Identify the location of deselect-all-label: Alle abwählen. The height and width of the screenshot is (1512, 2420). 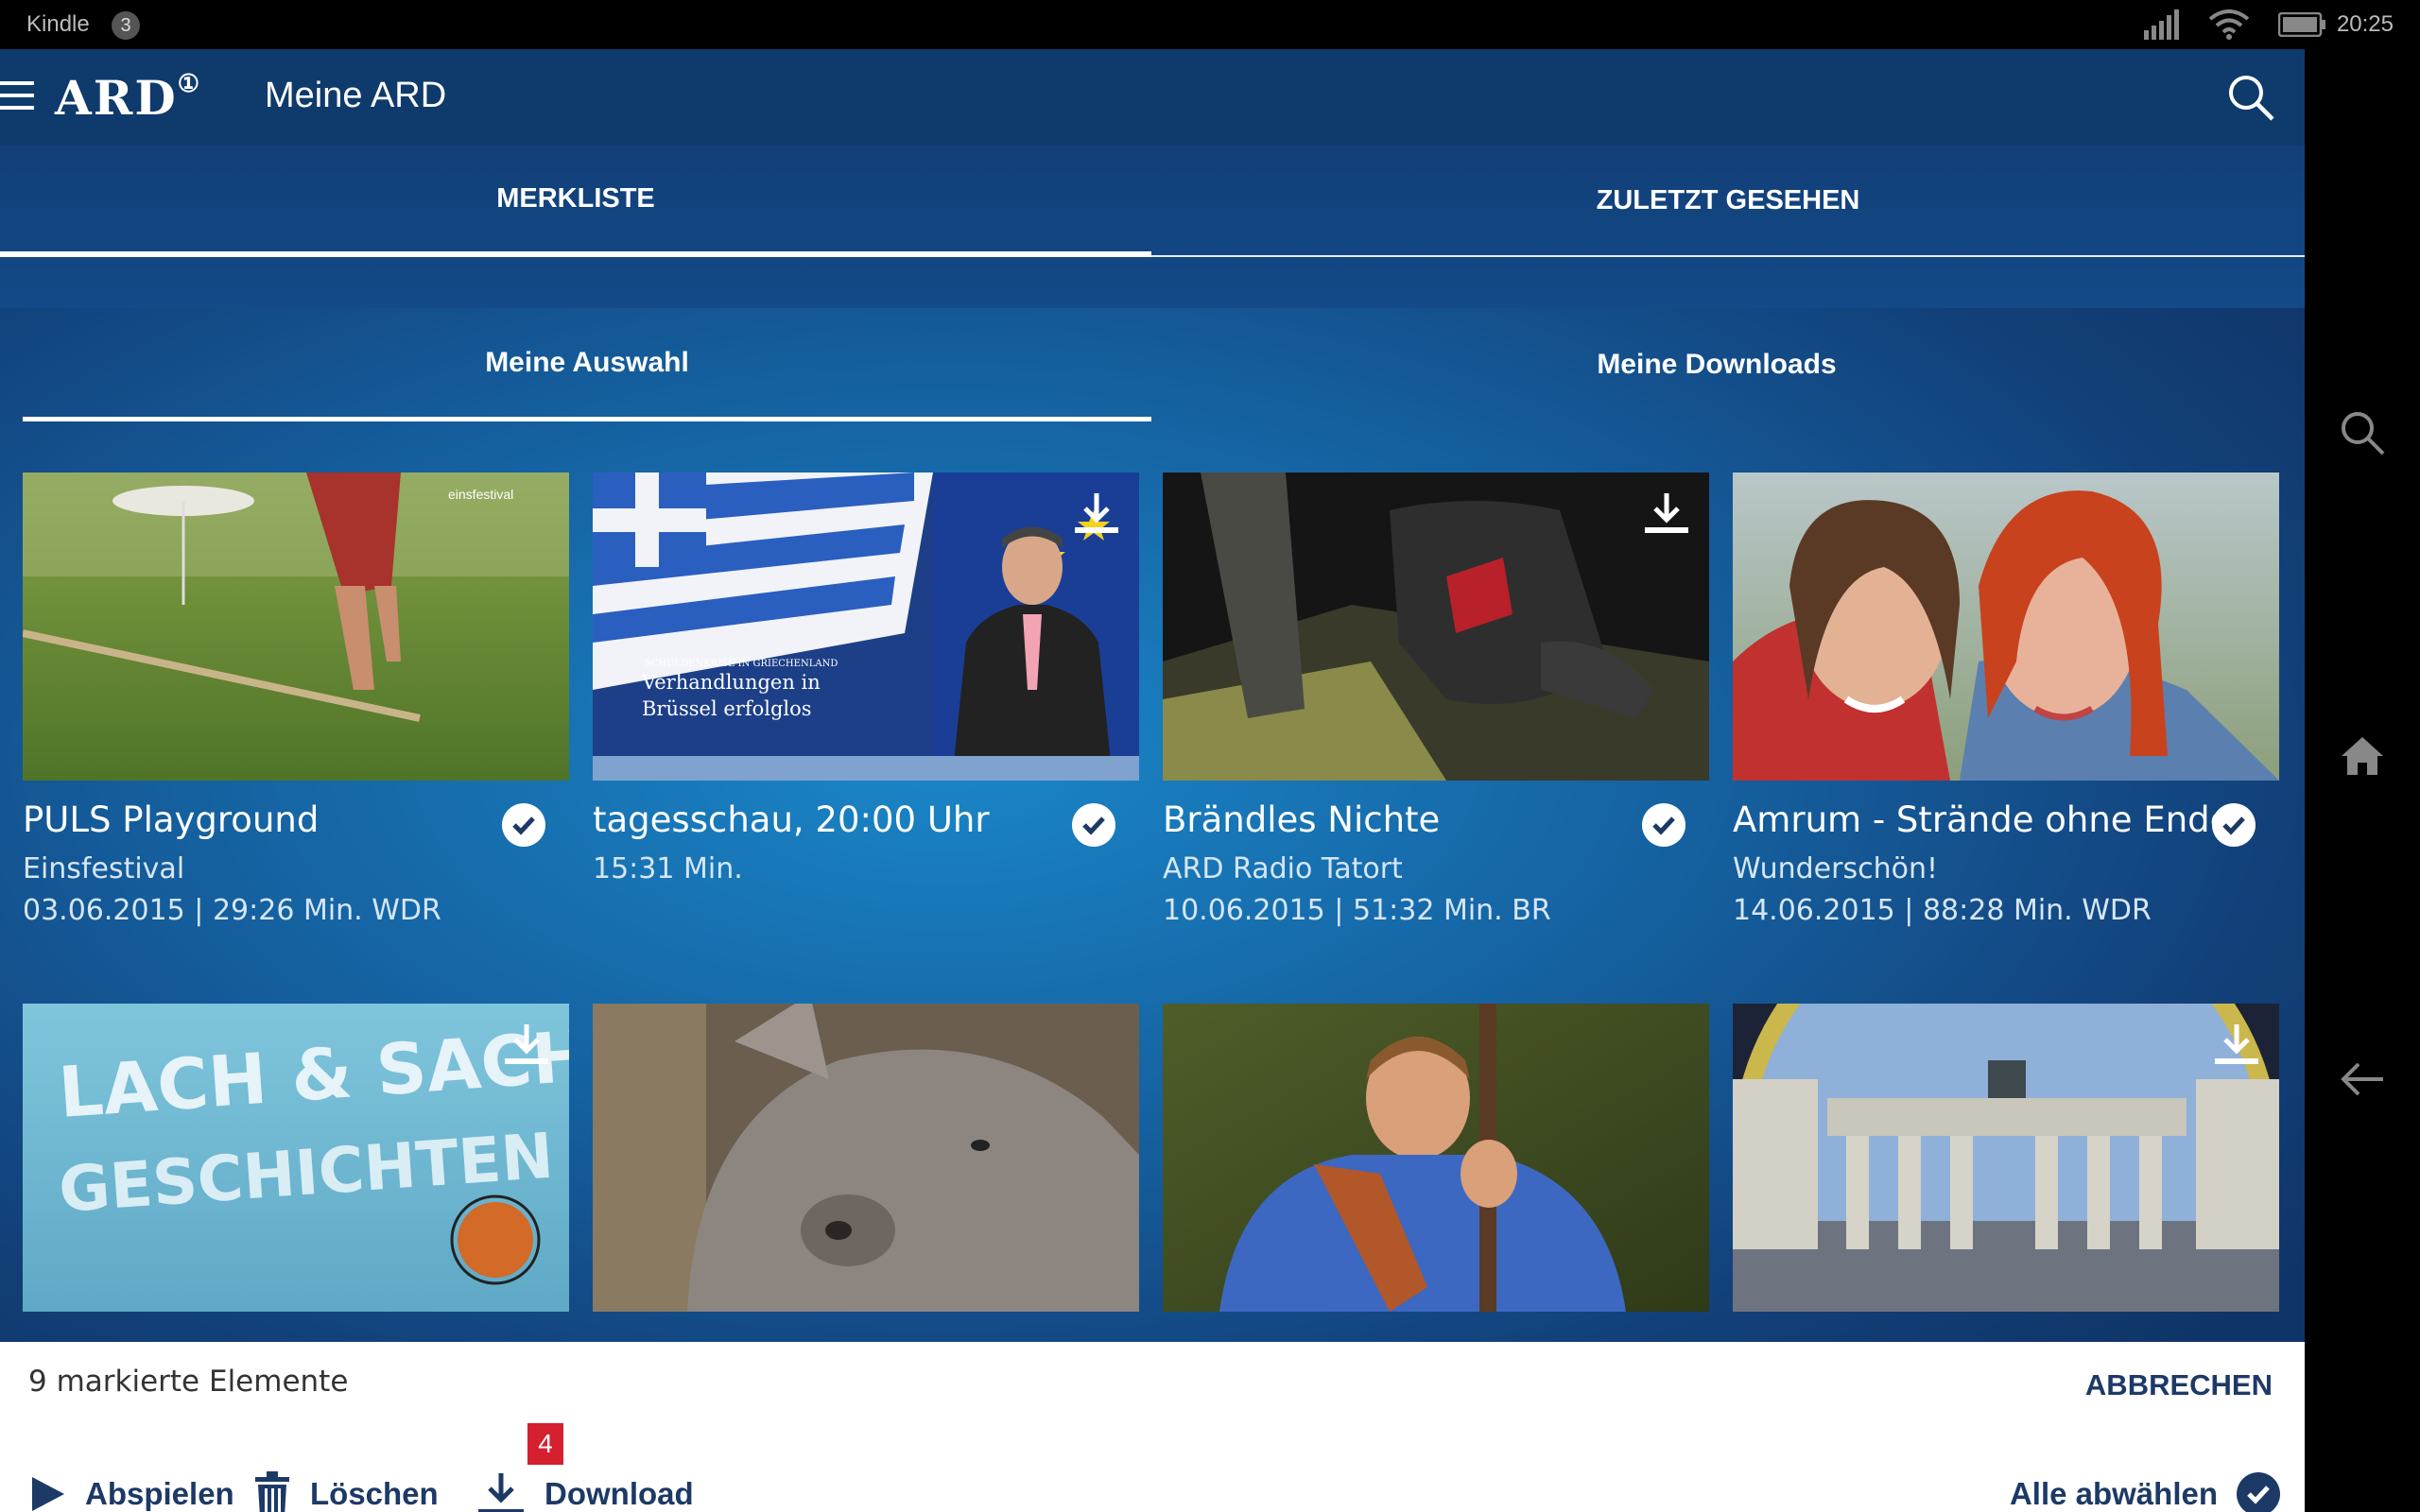
(2113, 1493).